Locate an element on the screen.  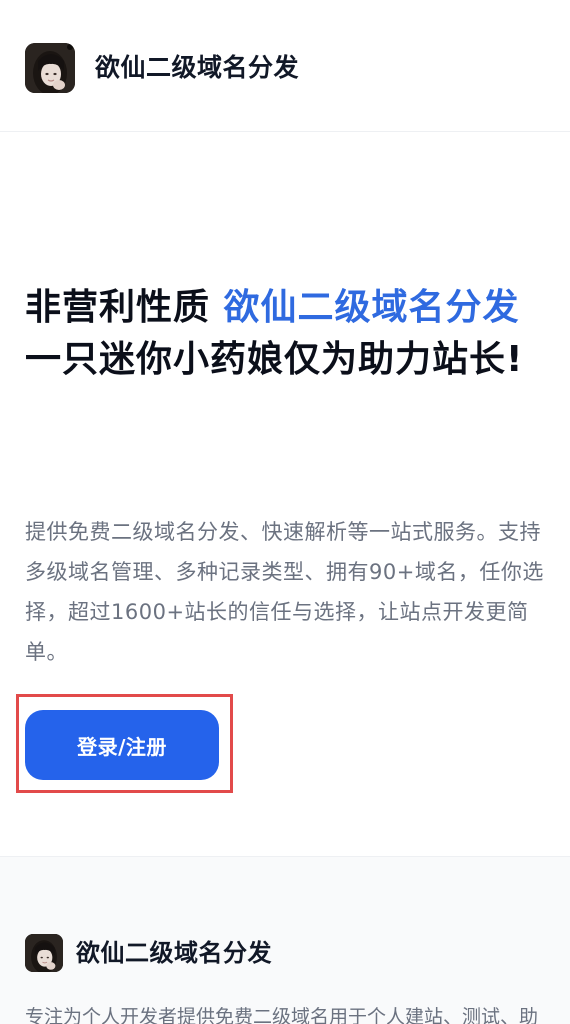
hero-title: 非营利性质 欲仙二级域名分发一只迷你小药娘仅为助力站长! is located at coordinates (280, 334).